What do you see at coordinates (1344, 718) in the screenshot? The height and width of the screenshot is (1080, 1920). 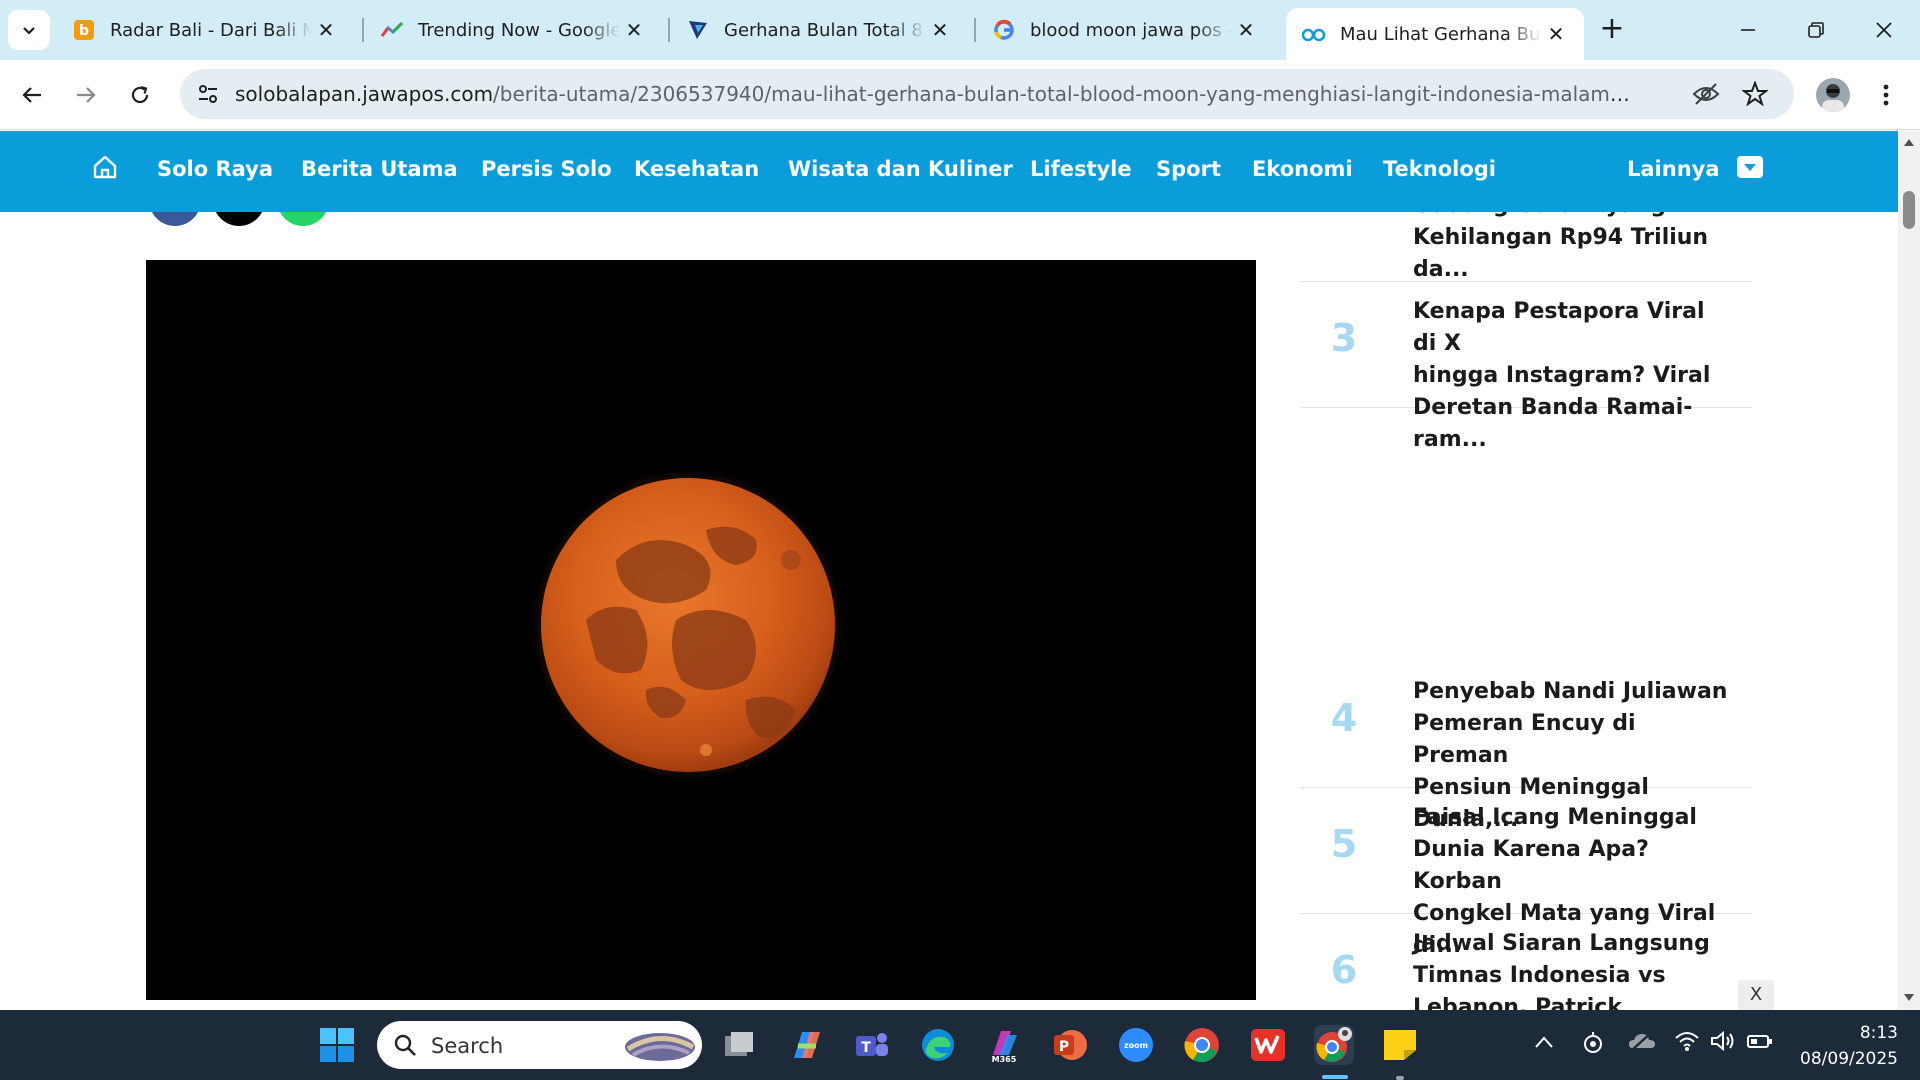 I see `rank-number: 4` at bounding box center [1344, 718].